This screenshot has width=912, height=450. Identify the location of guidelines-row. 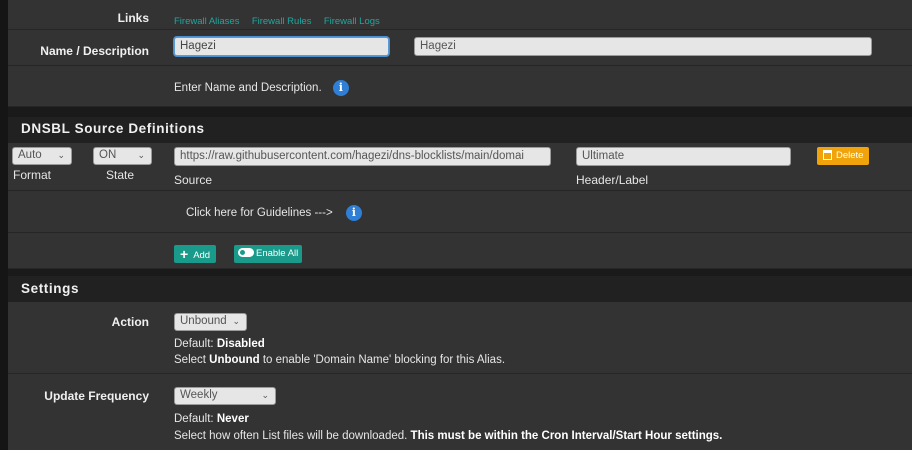
(460, 212).